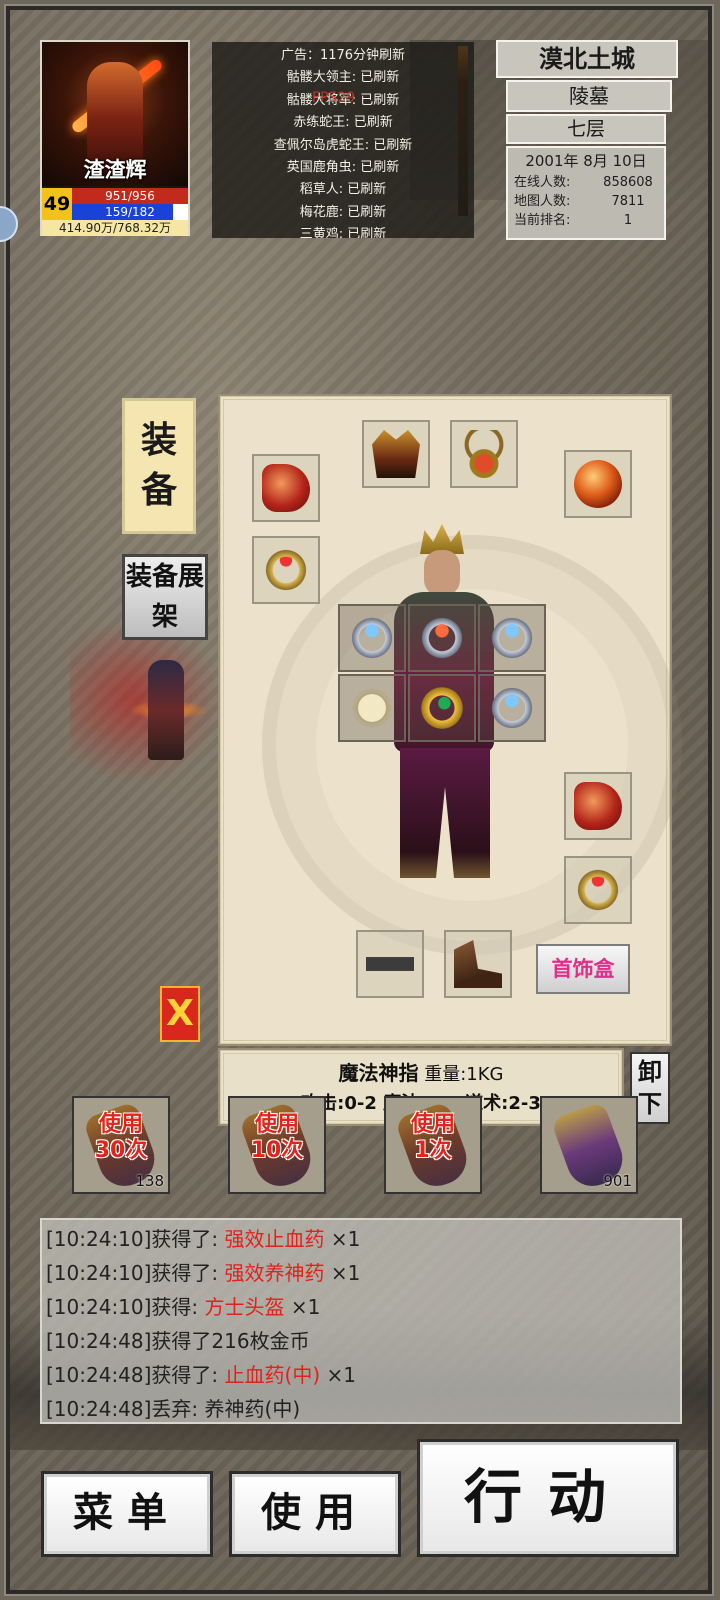 This screenshot has height=1600, width=720. What do you see at coordinates (361, 1375) in the screenshot?
I see `log-line: [10:24:48]获得了: 止血药(中) ×1` at bounding box center [361, 1375].